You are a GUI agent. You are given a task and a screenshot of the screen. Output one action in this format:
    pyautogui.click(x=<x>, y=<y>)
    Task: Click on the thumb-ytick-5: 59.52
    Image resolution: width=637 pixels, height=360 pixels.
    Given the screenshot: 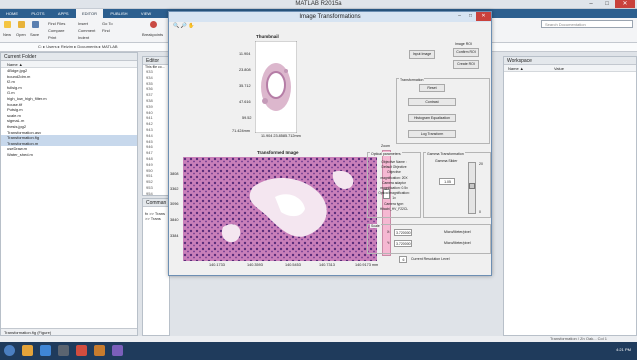 What is the action you would take?
    pyautogui.click(x=247, y=118)
    